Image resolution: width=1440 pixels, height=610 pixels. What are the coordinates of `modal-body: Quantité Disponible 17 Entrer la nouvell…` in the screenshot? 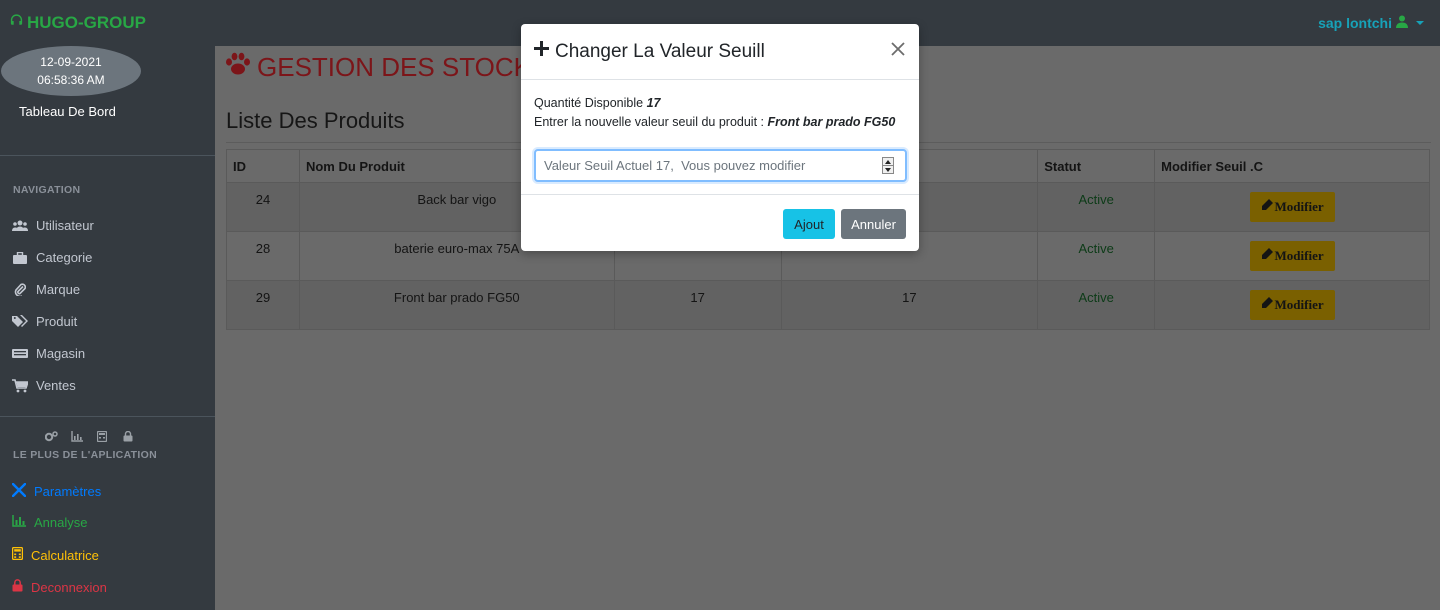 It's located at (720, 113).